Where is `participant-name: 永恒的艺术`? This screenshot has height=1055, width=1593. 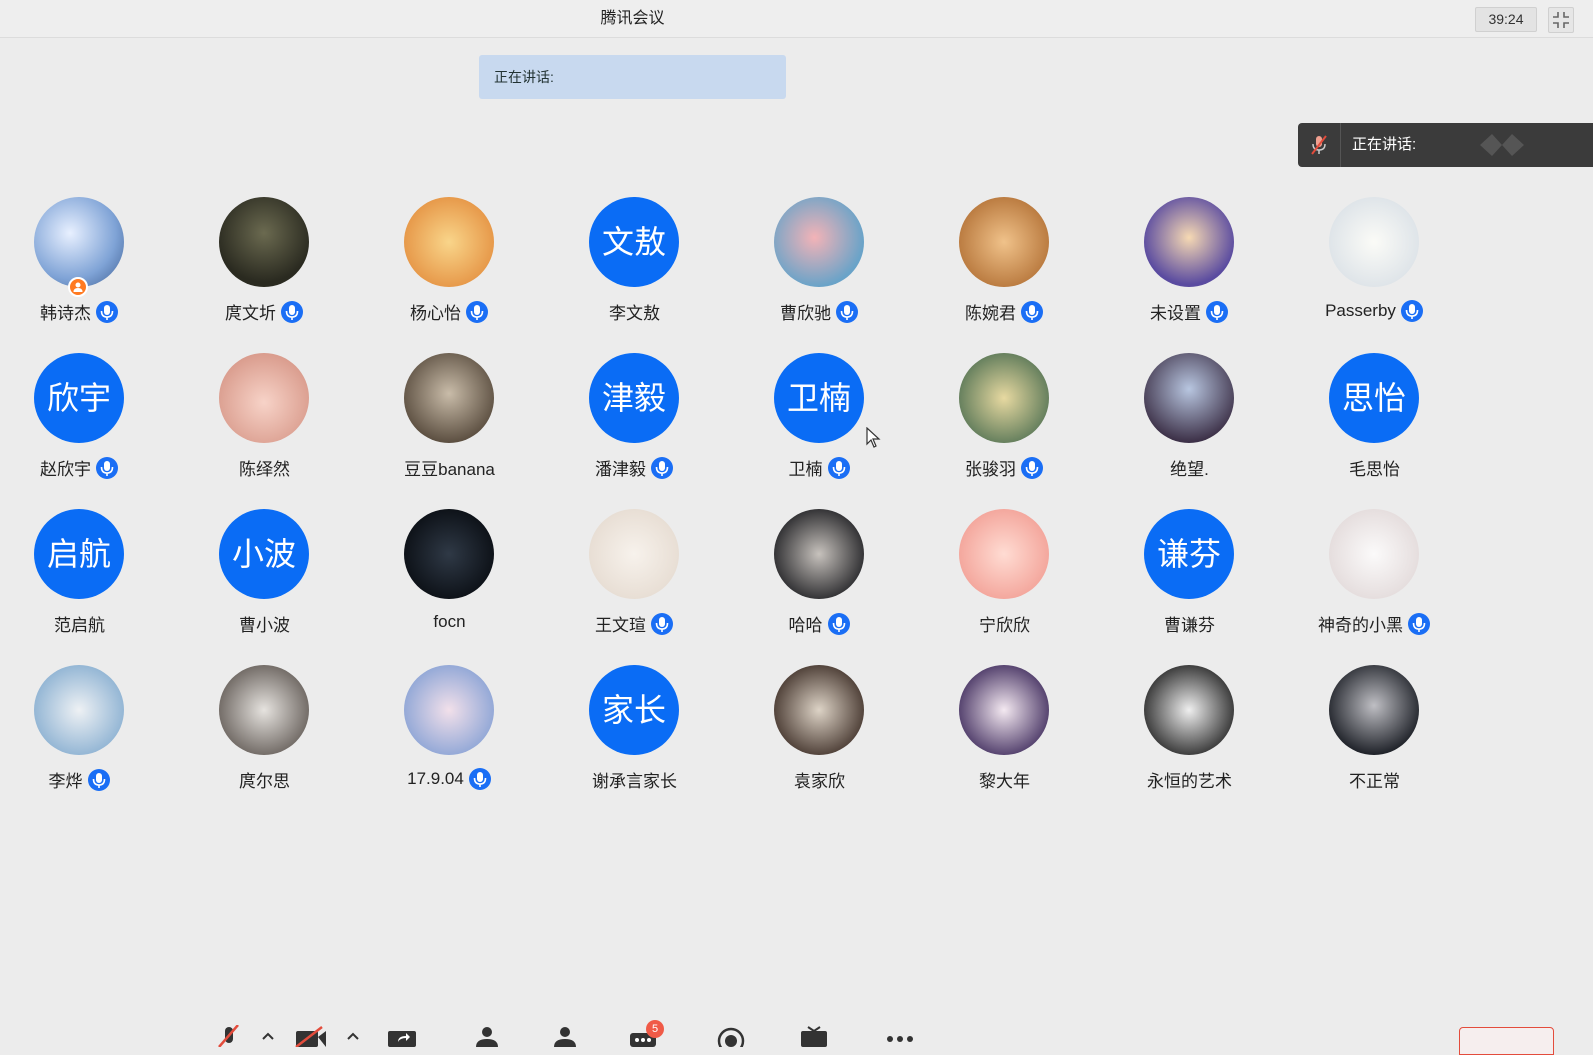
participant-name: 永恒的艺术 is located at coordinates (1189, 781).